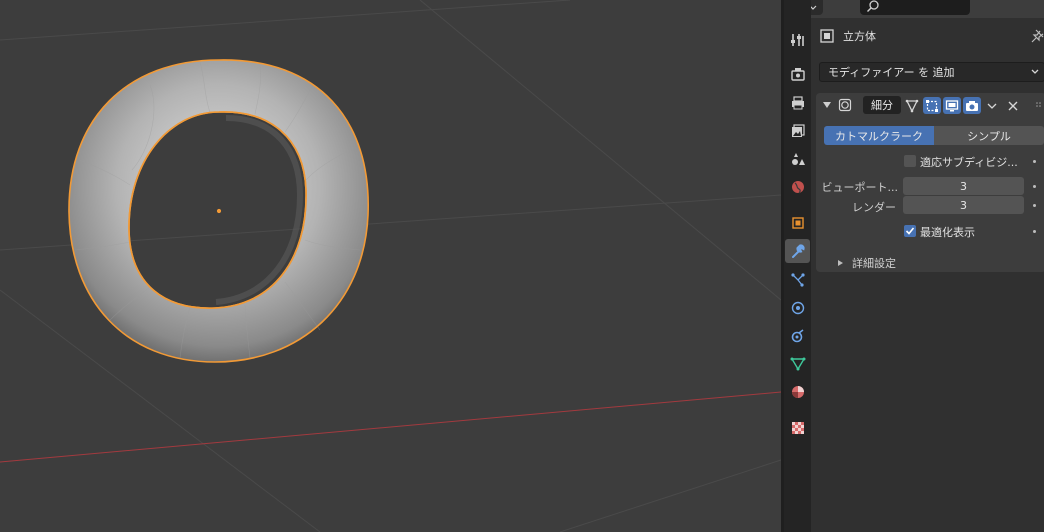 The image size is (1044, 532). Describe the element at coordinates (390, 427) in the screenshot. I see `x-axis-line` at that location.